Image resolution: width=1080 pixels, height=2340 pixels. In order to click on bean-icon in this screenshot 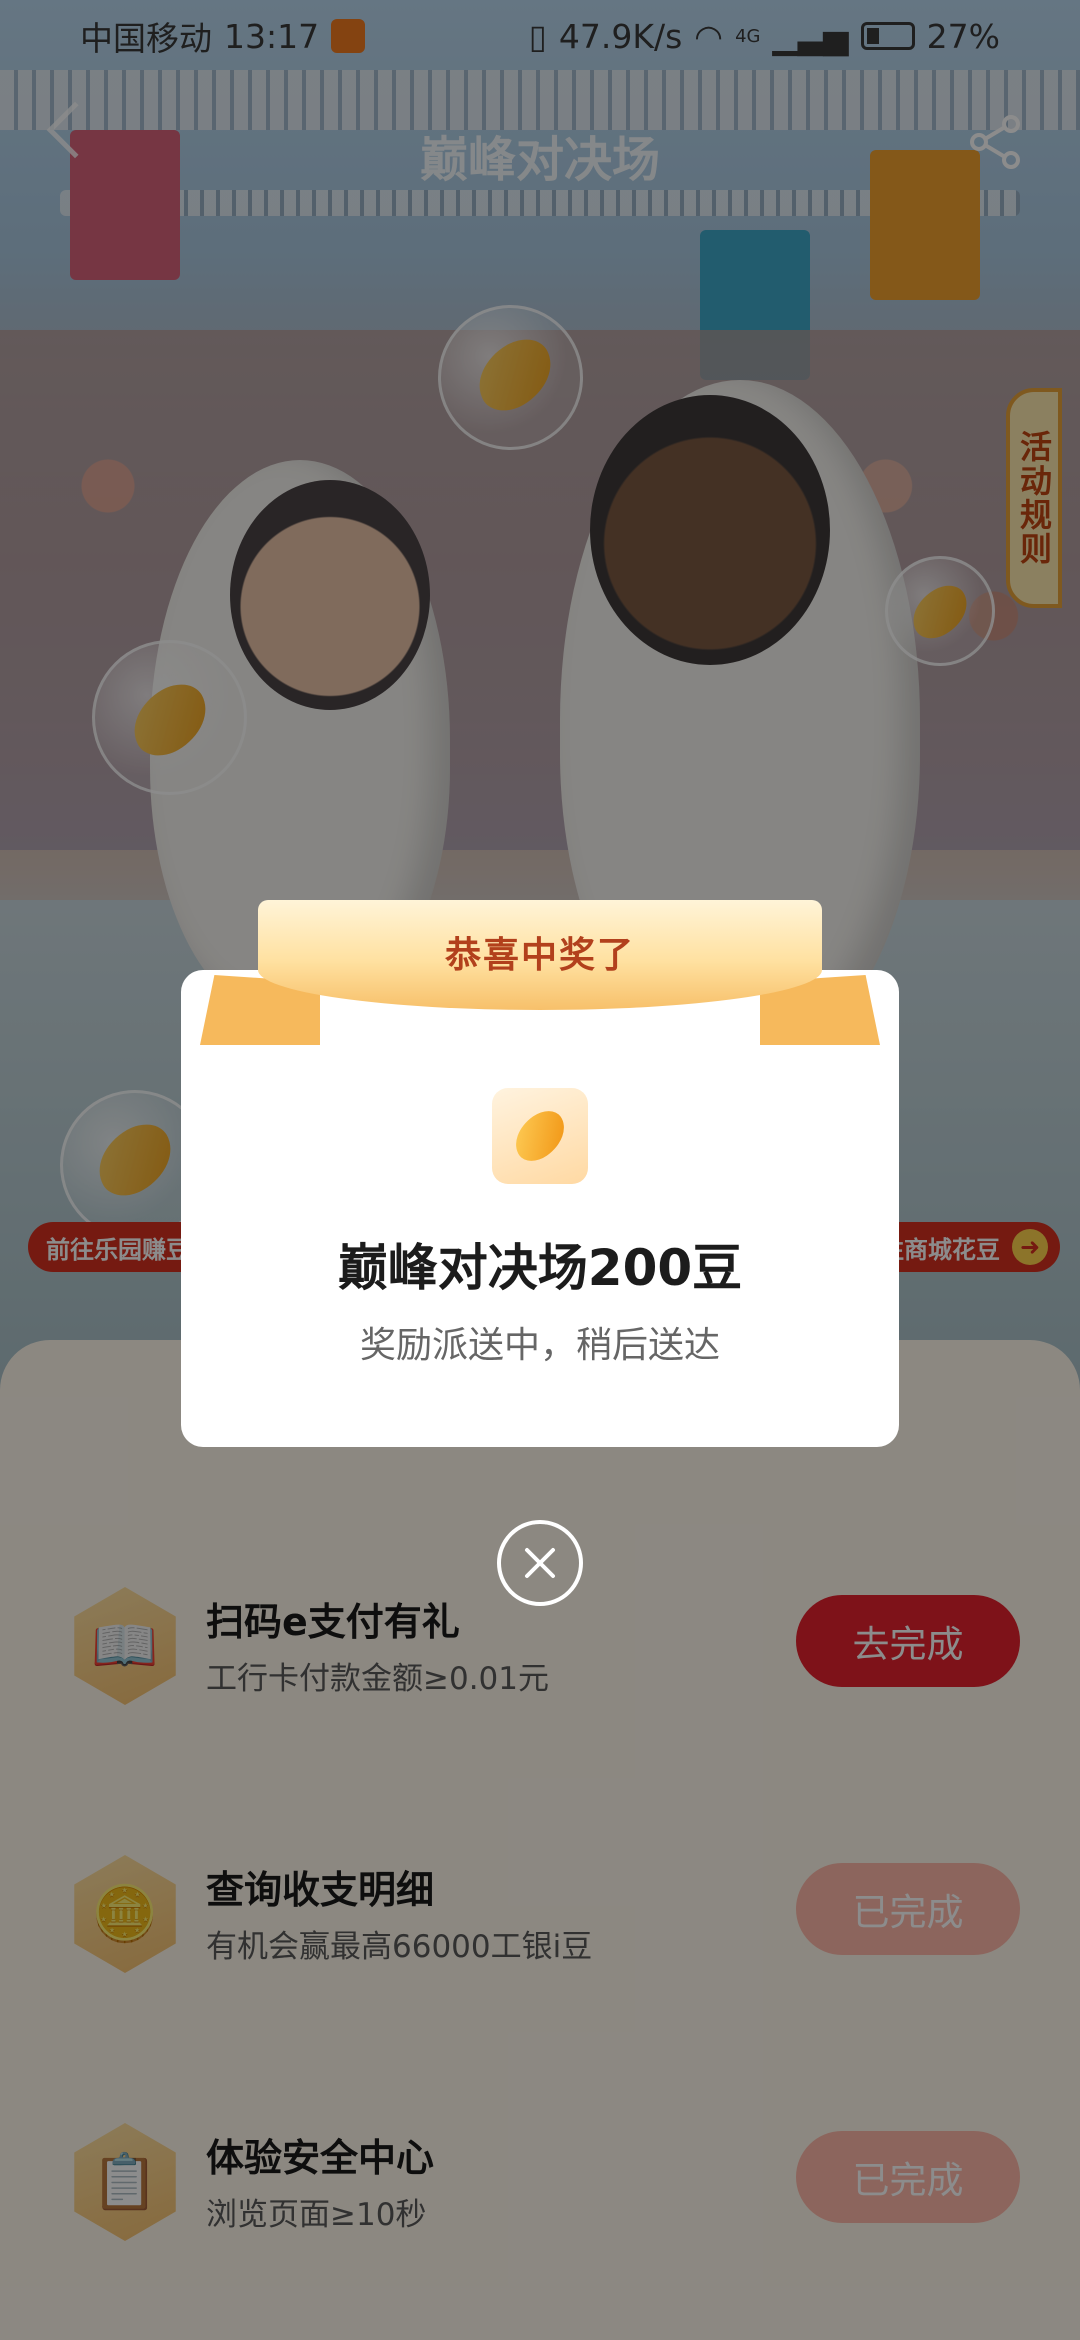, I will do `click(540, 1136)`.